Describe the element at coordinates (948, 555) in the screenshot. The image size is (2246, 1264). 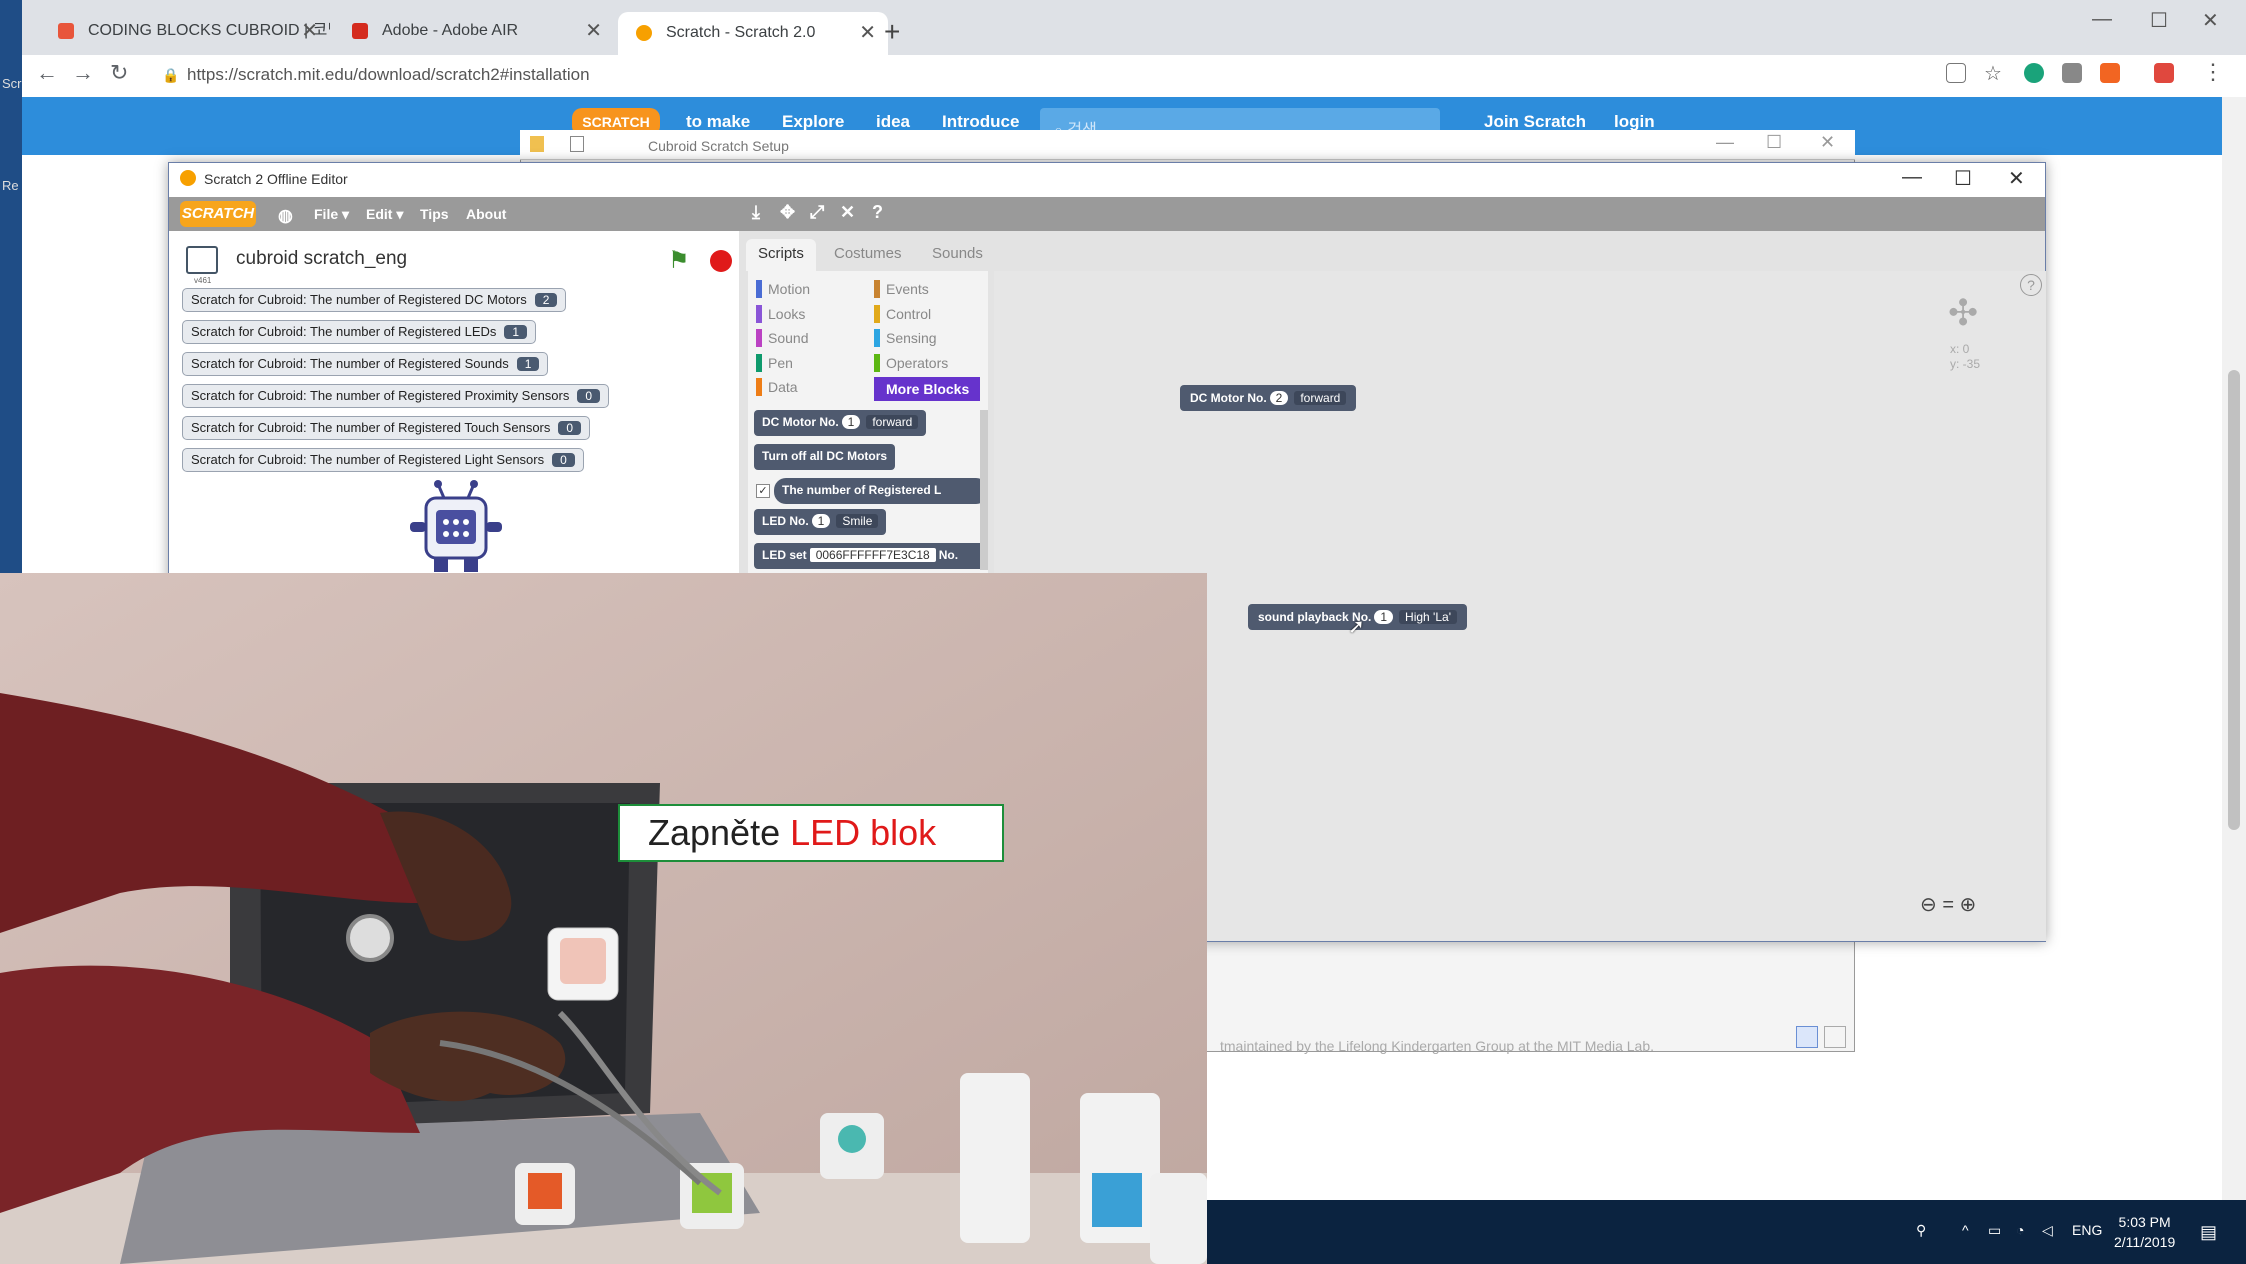
I see `block-label: No.` at that location.